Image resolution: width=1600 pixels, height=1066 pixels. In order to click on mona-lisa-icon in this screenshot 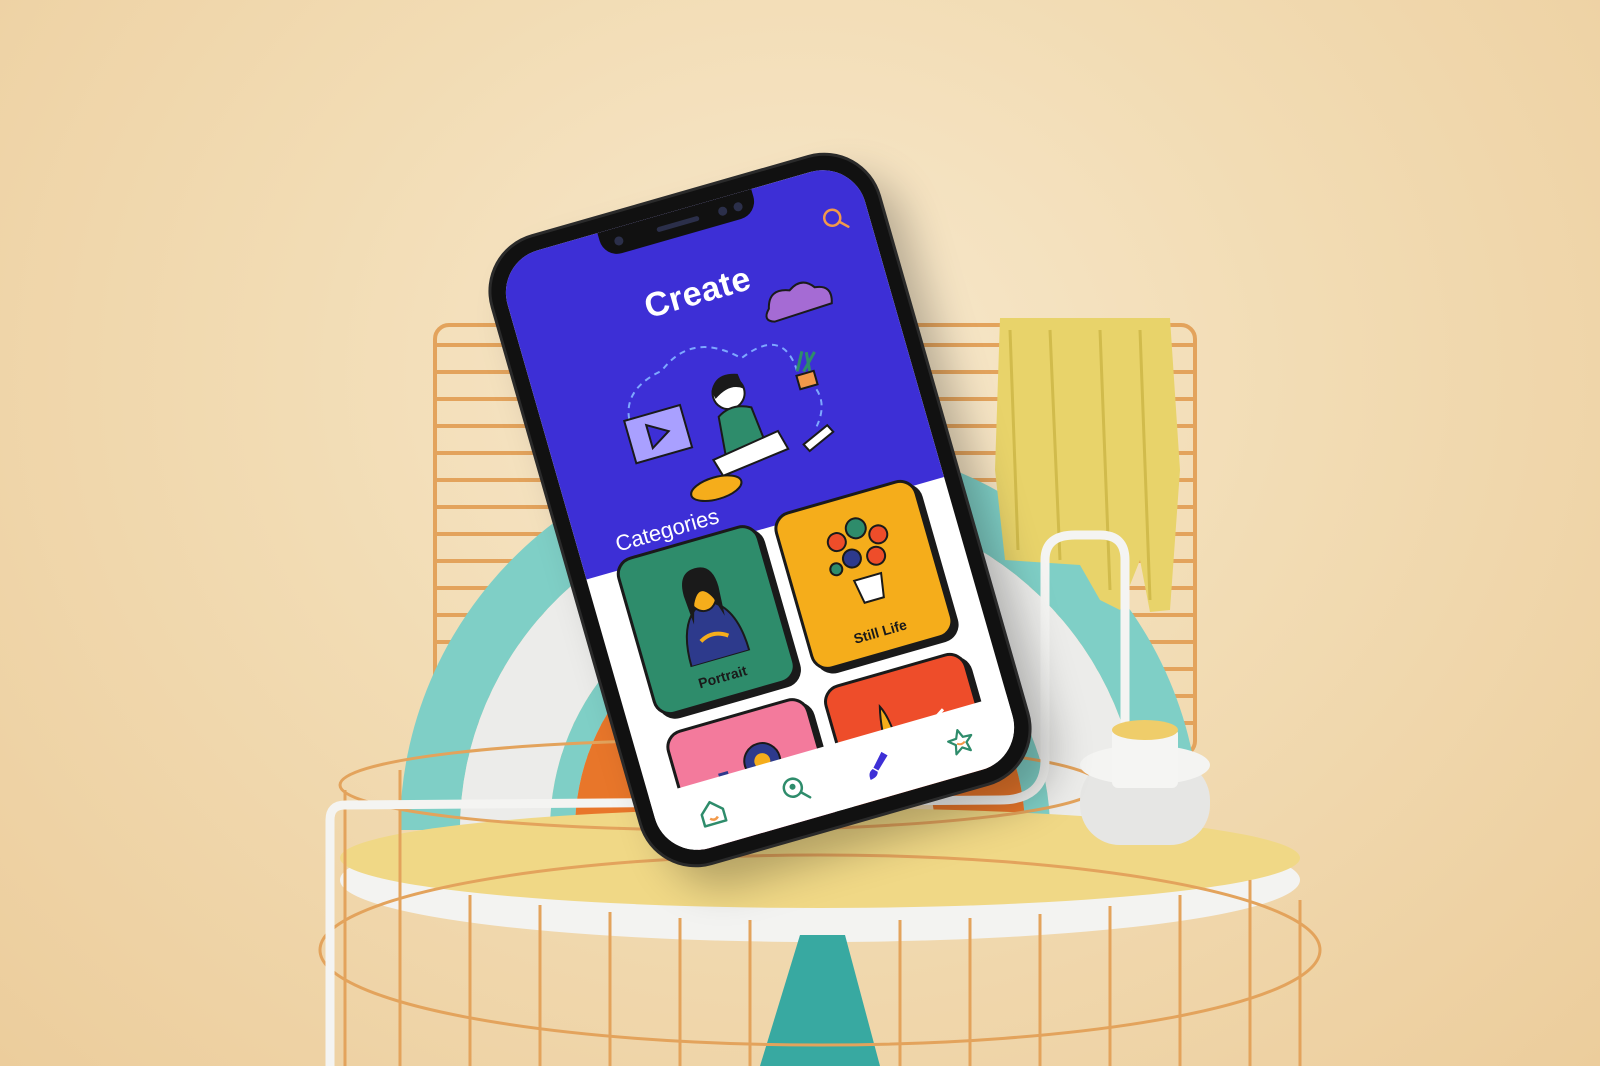, I will do `click(716, 618)`.